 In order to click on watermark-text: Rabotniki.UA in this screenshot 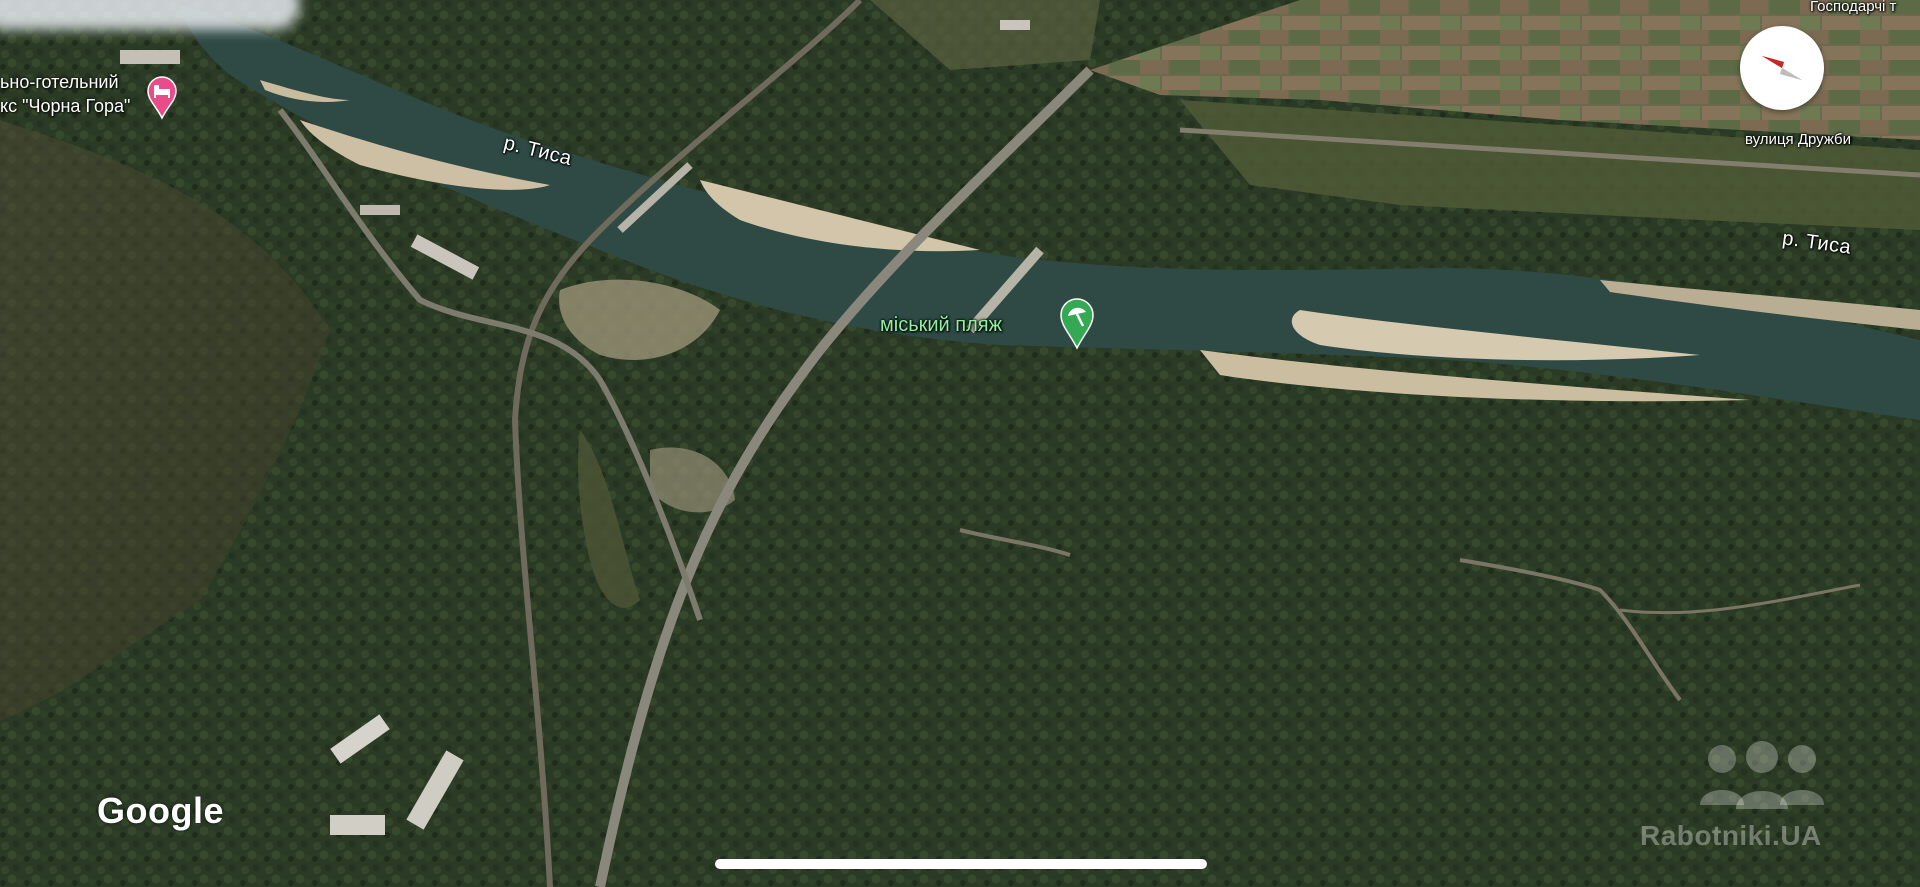, I will do `click(1731, 835)`.